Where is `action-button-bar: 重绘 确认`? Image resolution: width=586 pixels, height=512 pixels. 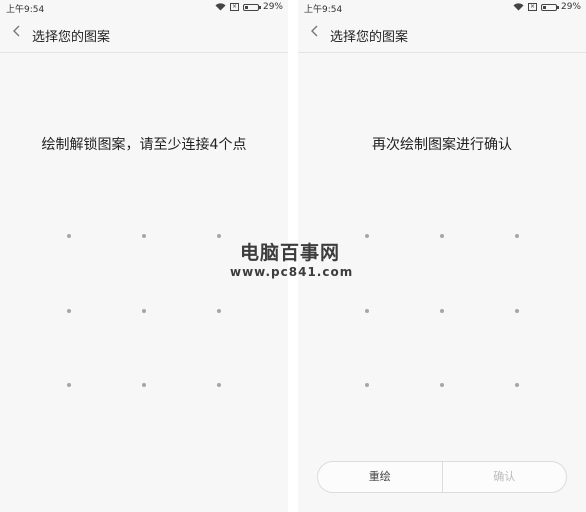 action-button-bar: 重绘 确认 is located at coordinates (442, 477).